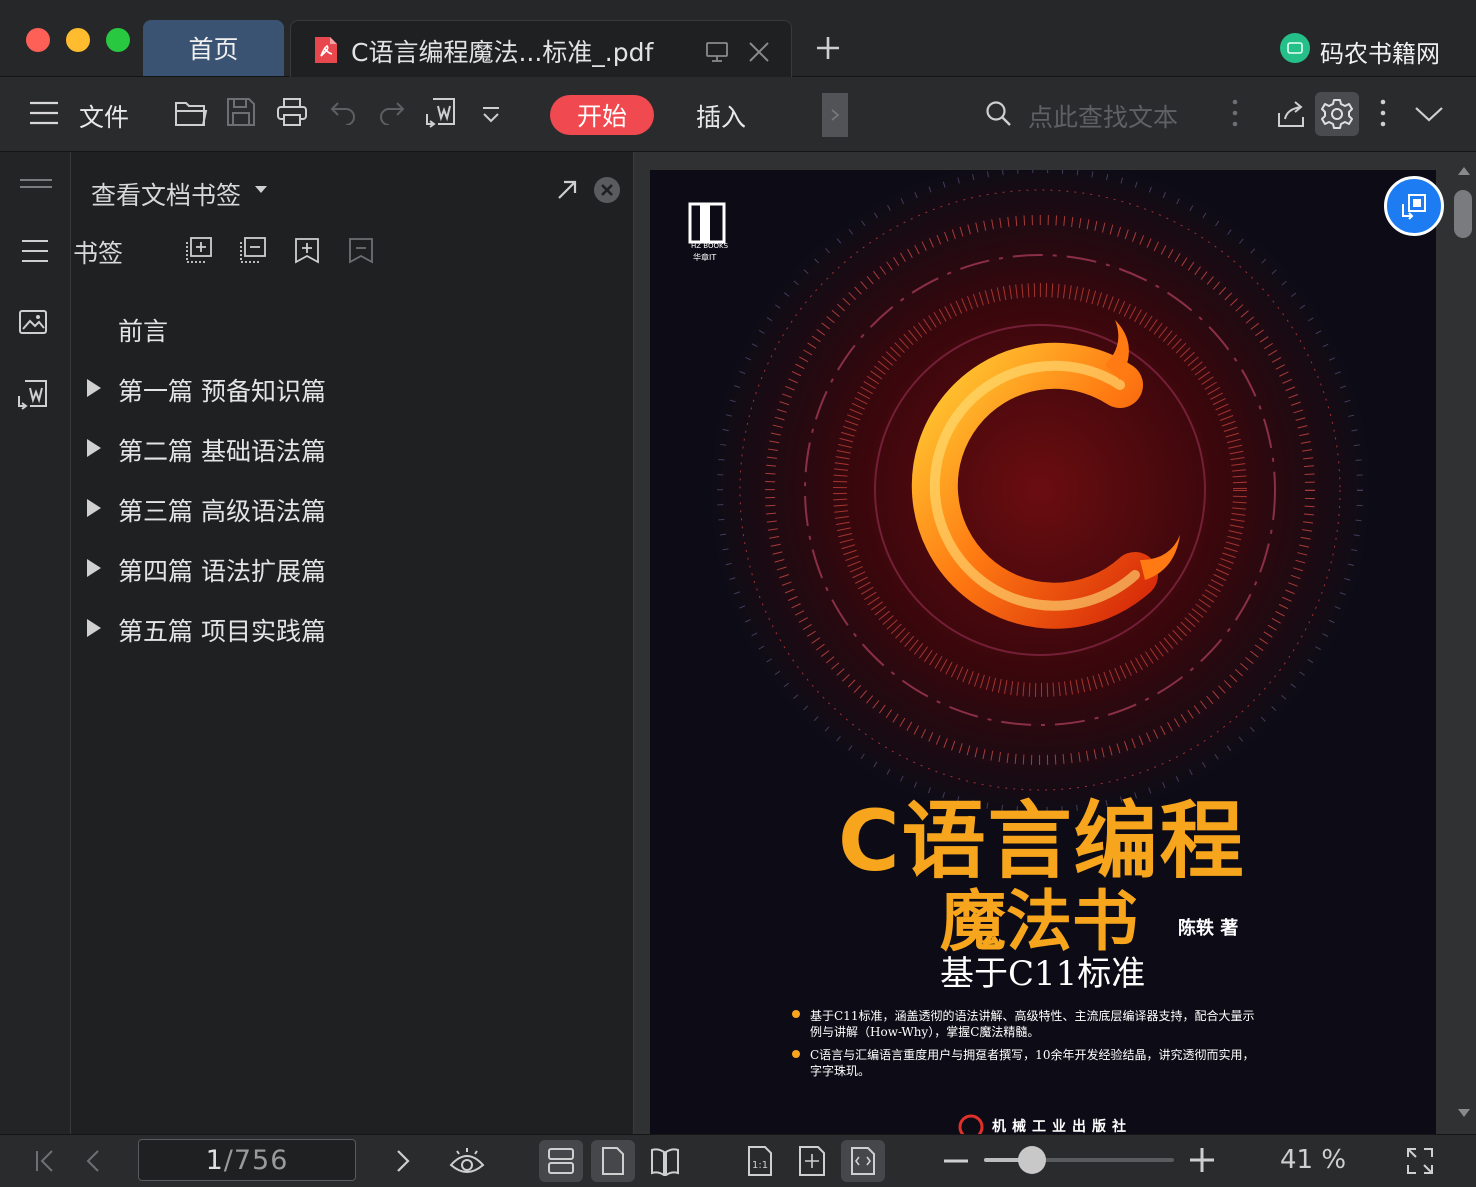 Image resolution: width=1476 pixels, height=1187 pixels. I want to click on collapse-toolbar-icon, so click(1429, 114).